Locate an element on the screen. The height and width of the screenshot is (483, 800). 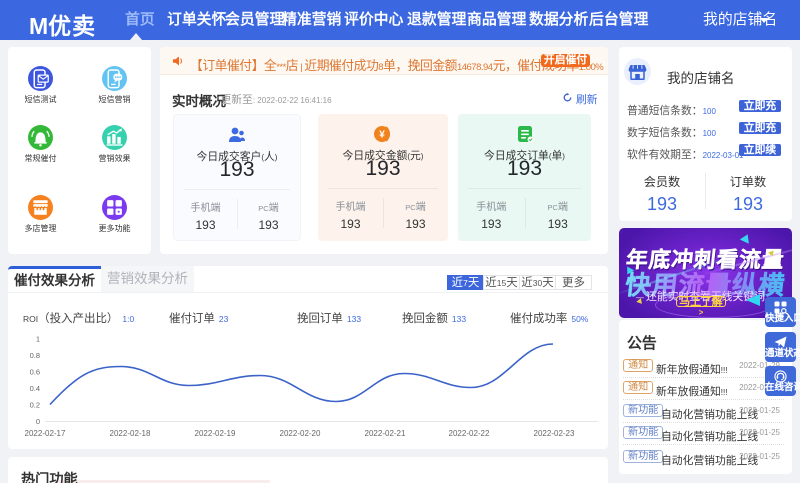
svg-text: 0.8 is located at coordinates (35, 355).